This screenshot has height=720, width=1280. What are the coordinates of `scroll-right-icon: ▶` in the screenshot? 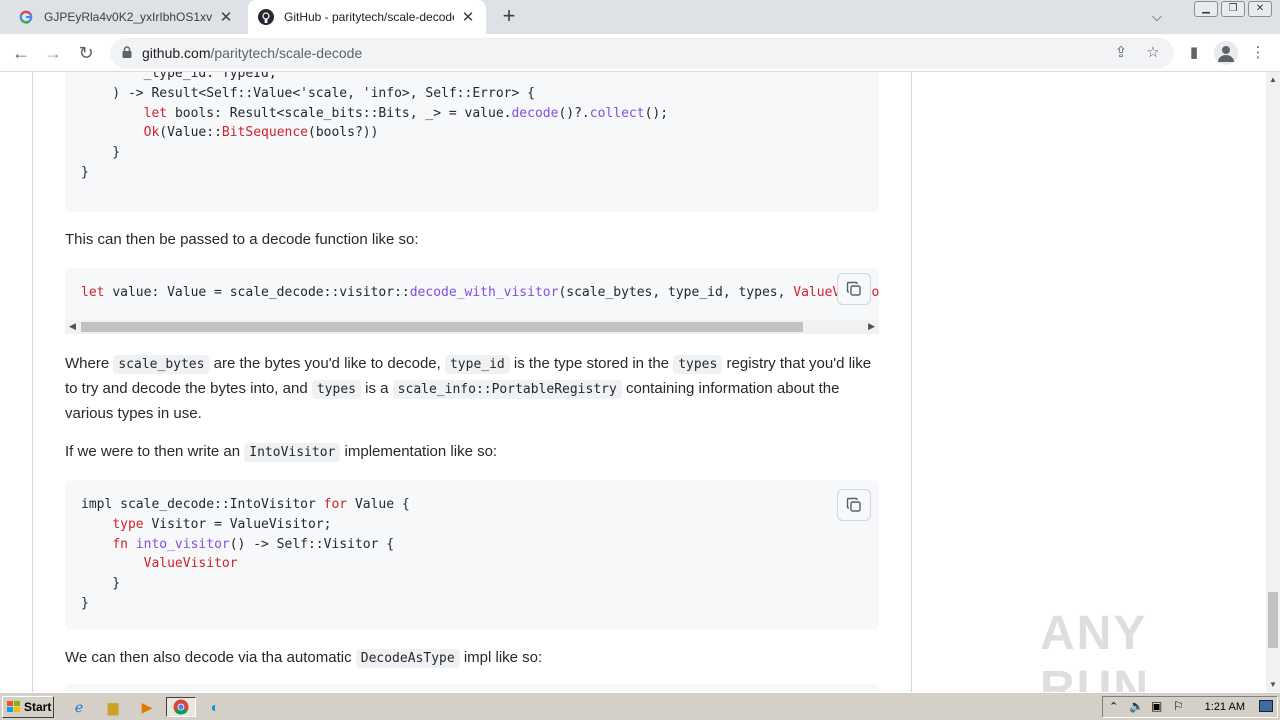 It's located at (871, 326).